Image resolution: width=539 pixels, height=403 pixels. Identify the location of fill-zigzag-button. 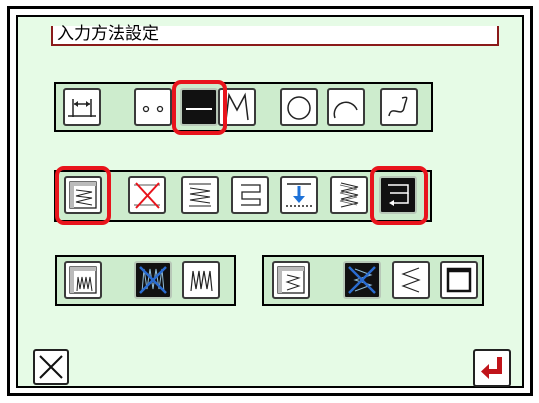
(349, 195).